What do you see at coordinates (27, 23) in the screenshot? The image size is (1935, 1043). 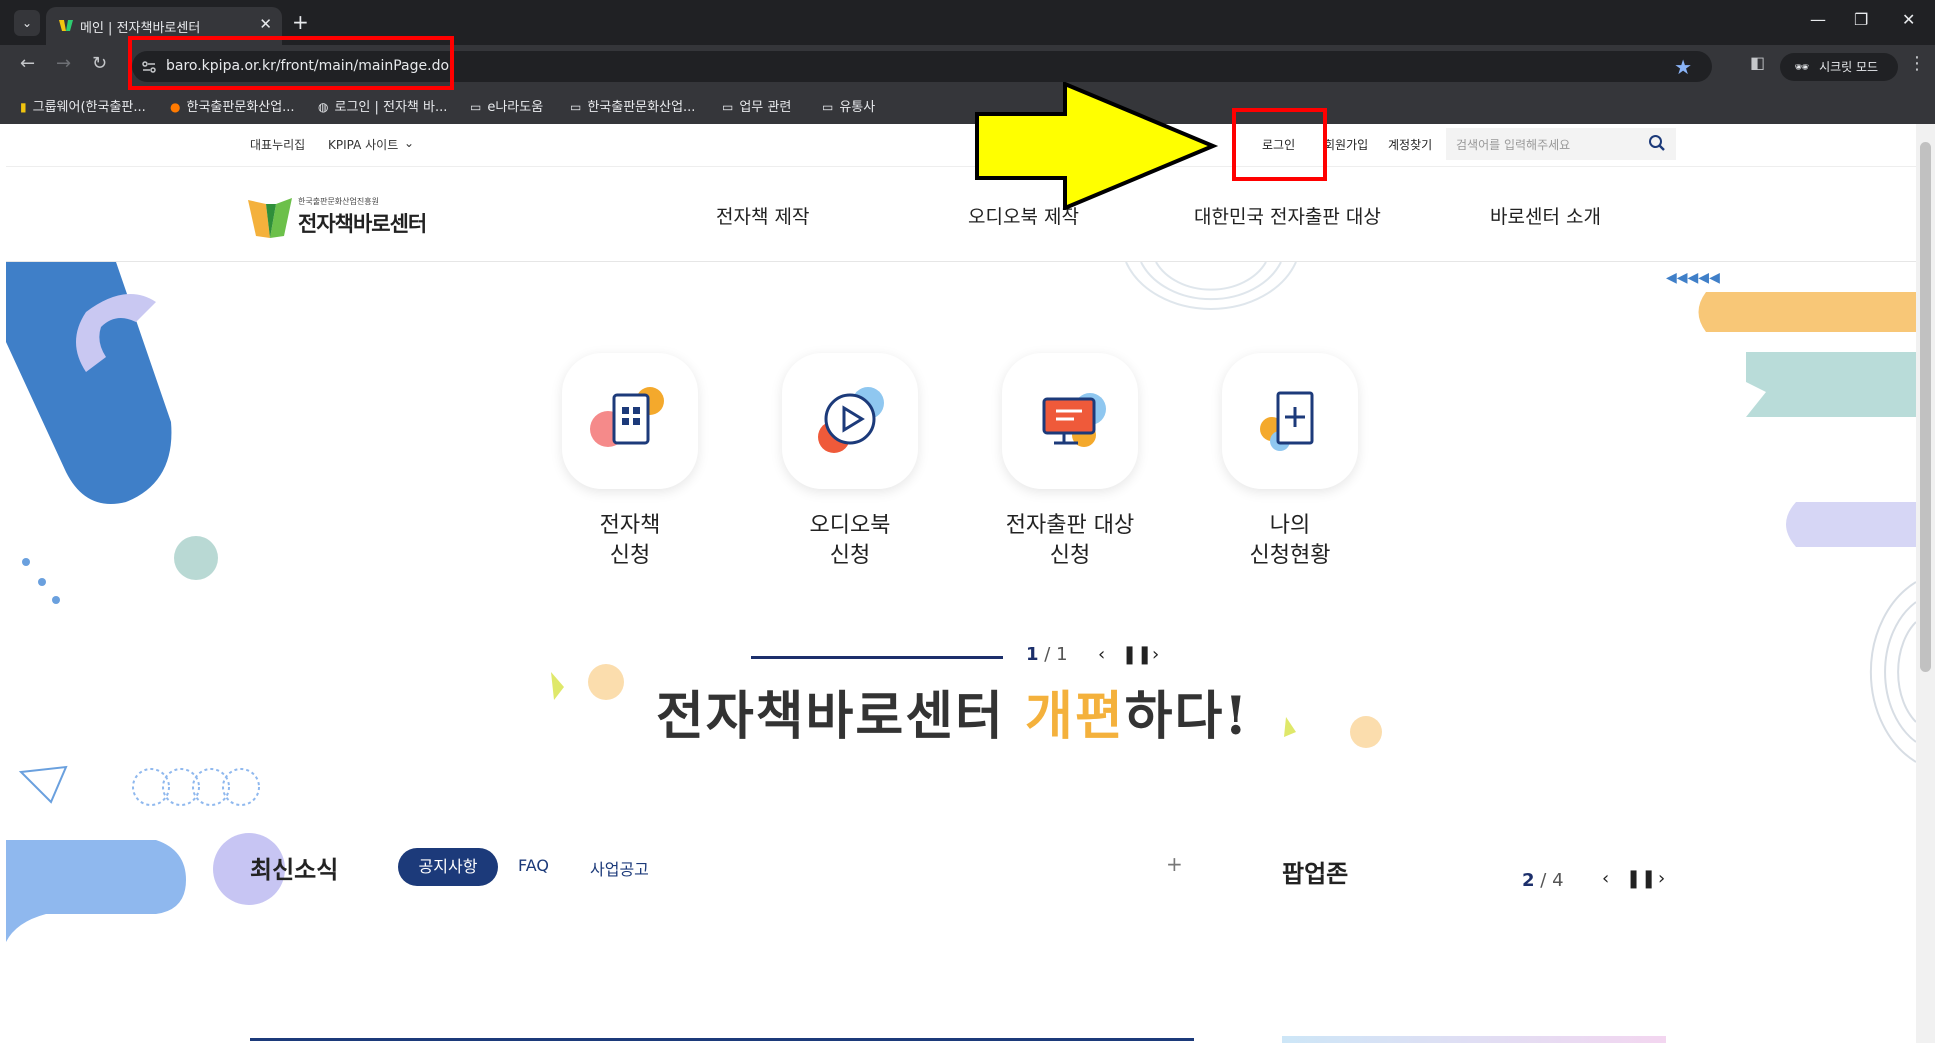 I see `tab-search-button: ⌄` at bounding box center [27, 23].